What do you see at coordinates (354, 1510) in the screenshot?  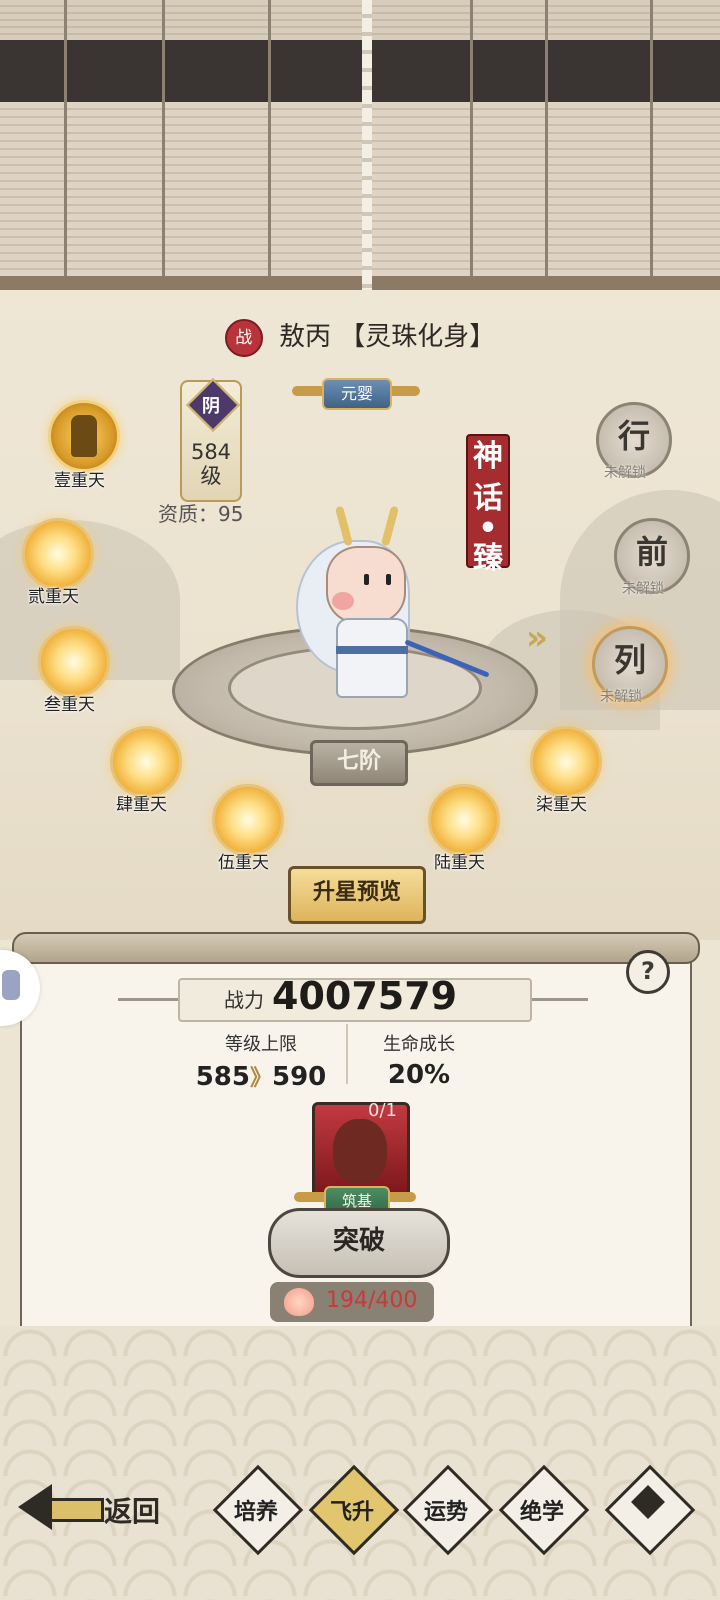 I see `tab-ascend: 飞升` at bounding box center [354, 1510].